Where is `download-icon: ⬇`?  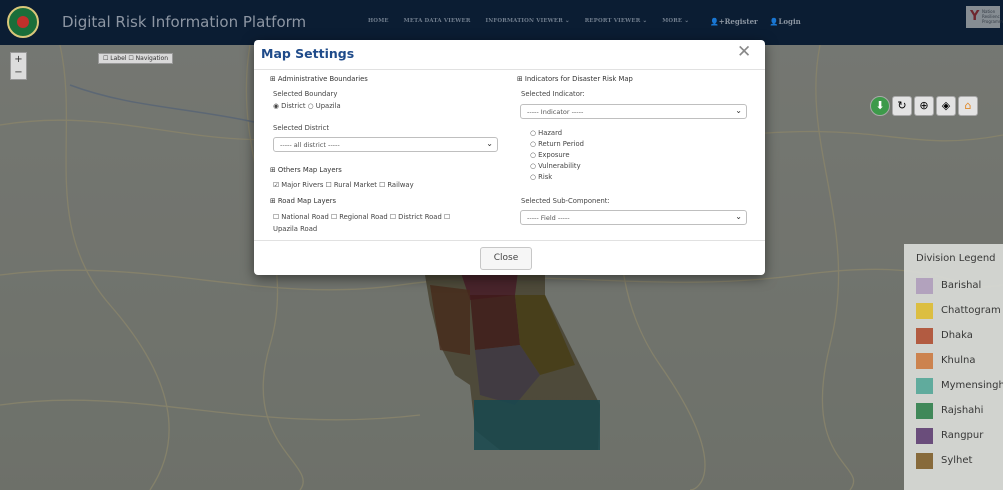
download-icon: ⬇ is located at coordinates (880, 106).